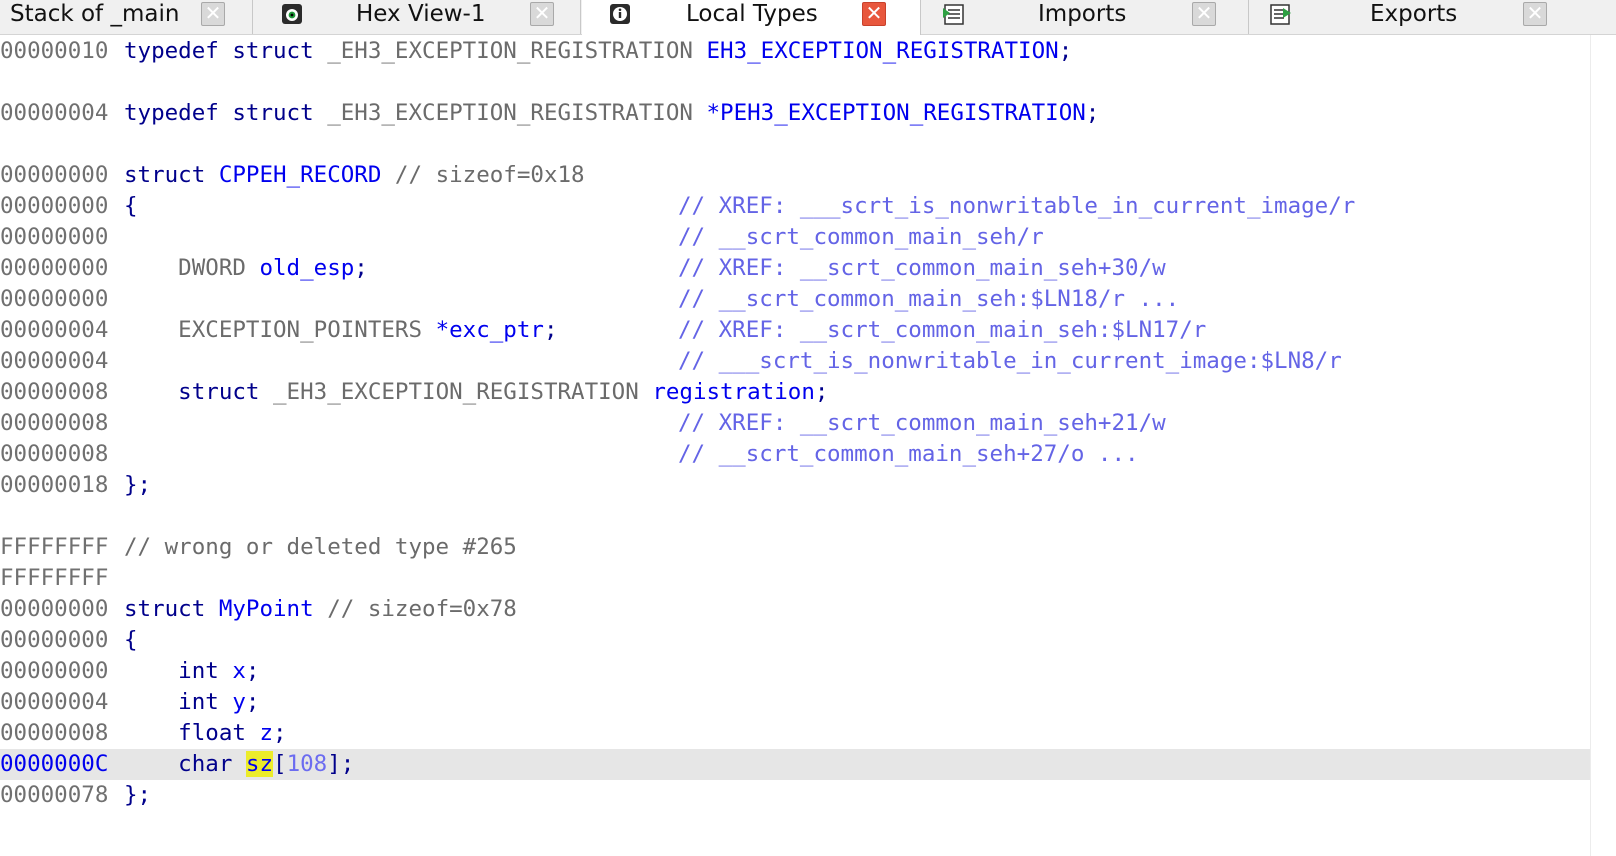  What do you see at coordinates (896, 113) in the screenshot?
I see `identifier: *PEH3_EXCEPTION_REGISTRATION` at bounding box center [896, 113].